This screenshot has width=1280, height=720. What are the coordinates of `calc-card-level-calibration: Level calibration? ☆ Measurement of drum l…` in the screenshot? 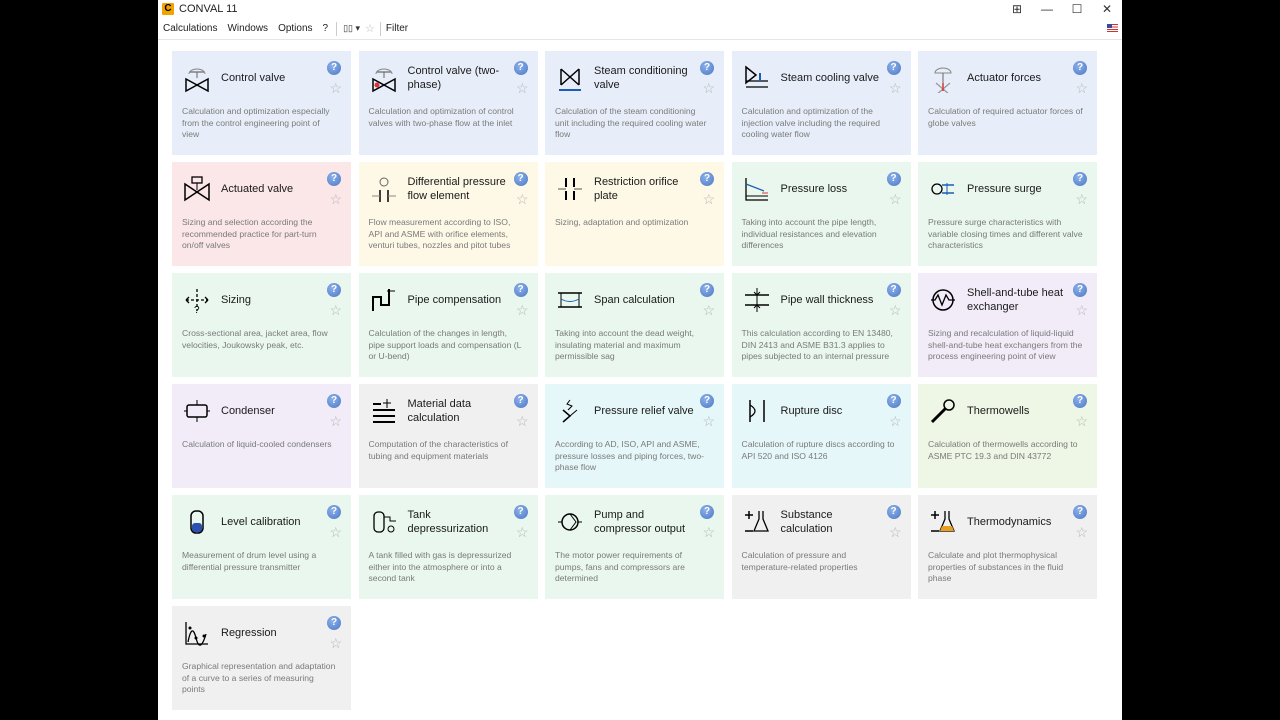 It's located at (261, 547).